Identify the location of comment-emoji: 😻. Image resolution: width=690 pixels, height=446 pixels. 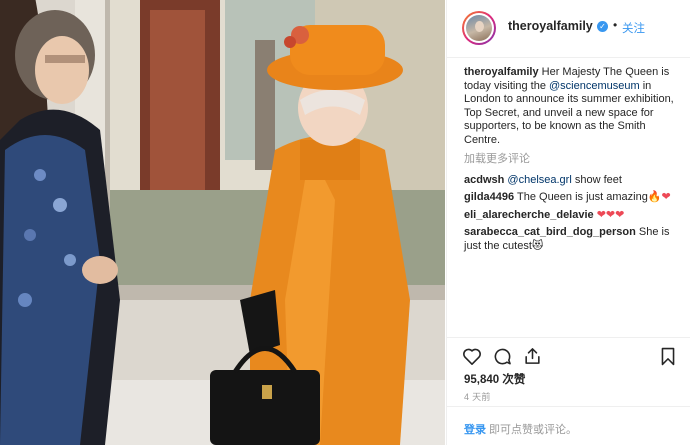
(537, 245).